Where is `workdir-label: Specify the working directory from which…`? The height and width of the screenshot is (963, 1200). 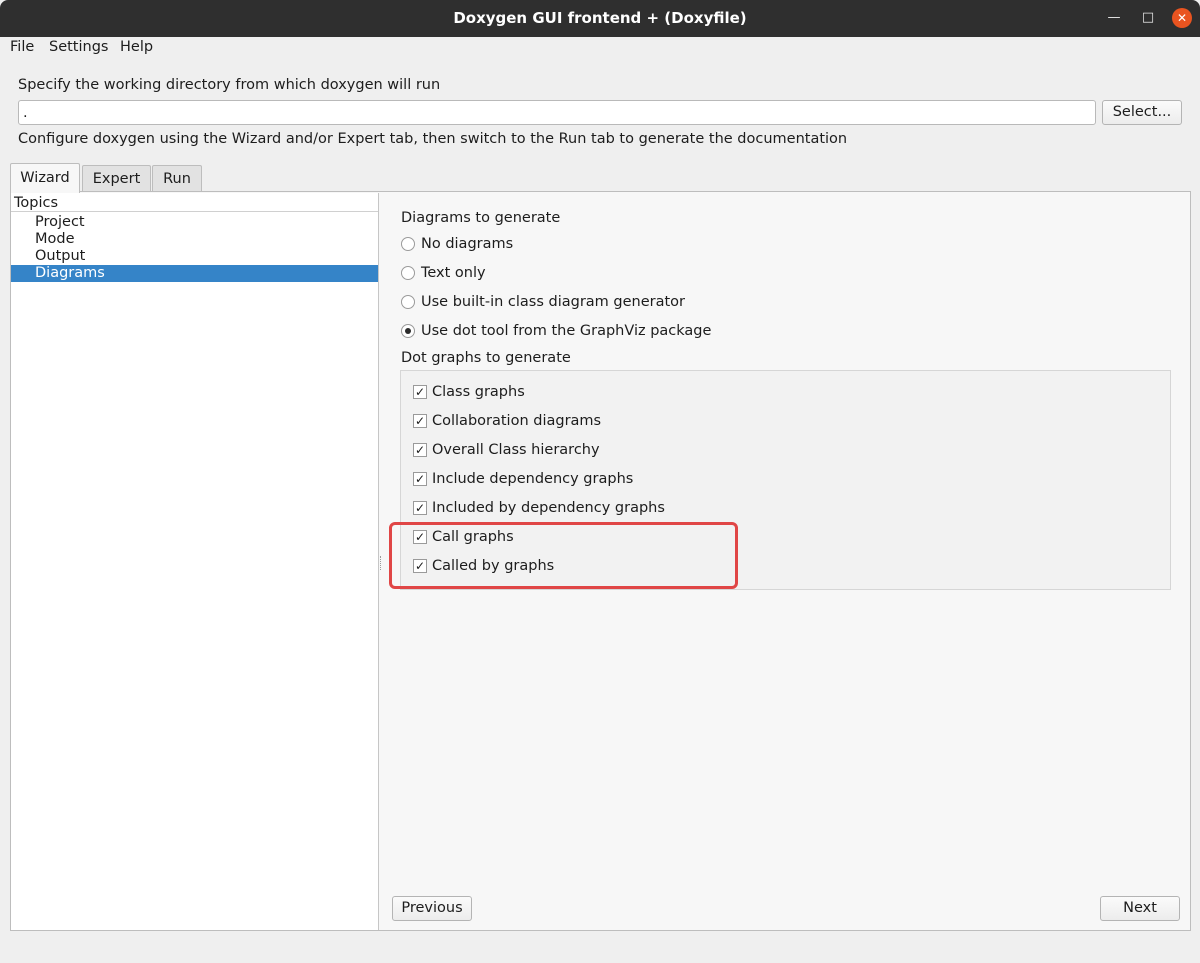 workdir-label: Specify the working directory from which… is located at coordinates (229, 85).